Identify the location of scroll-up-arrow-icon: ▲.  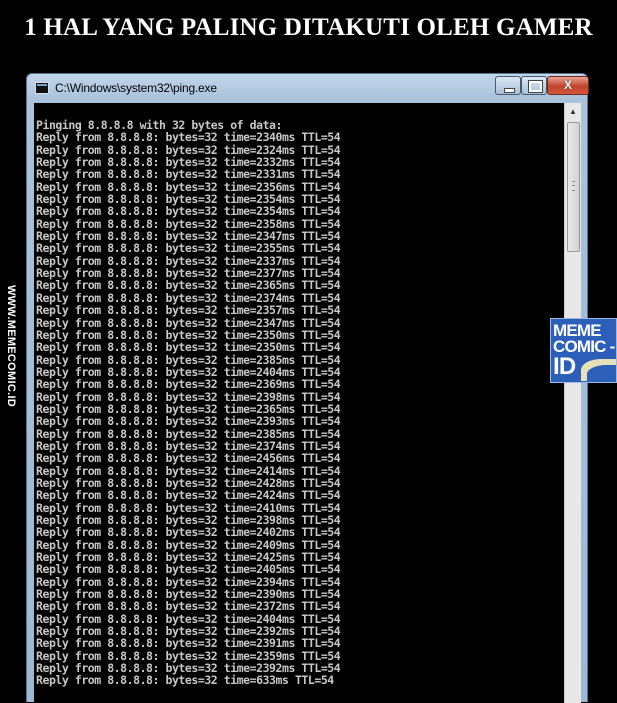
(573, 111).